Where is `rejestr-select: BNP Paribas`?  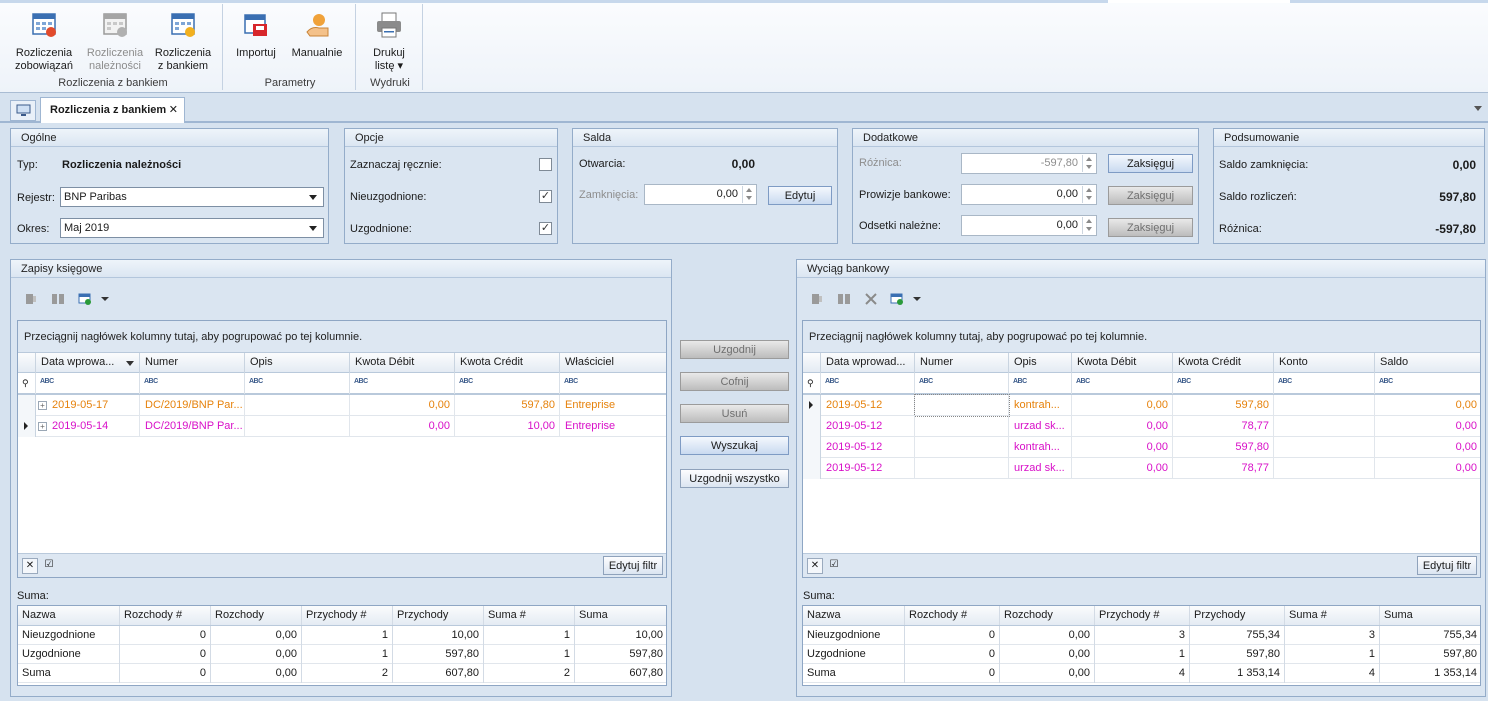
rejestr-select: BNP Paribas is located at coordinates (192, 197).